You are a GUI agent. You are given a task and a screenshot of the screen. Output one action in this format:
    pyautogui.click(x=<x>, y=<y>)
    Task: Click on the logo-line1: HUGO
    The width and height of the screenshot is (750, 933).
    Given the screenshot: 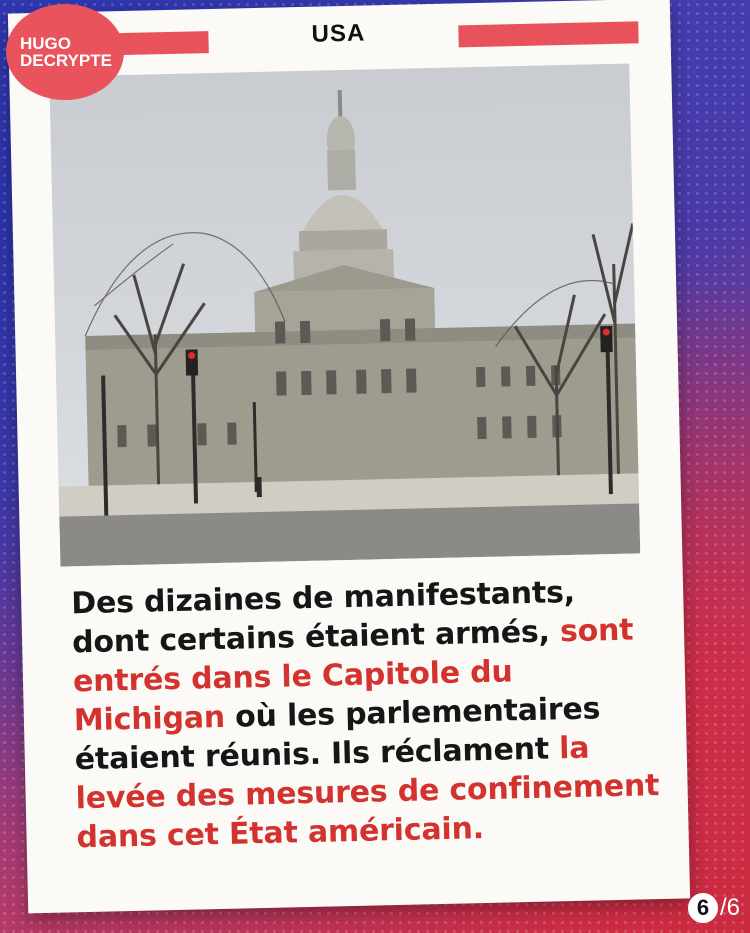 What is the action you would take?
    pyautogui.click(x=45, y=43)
    